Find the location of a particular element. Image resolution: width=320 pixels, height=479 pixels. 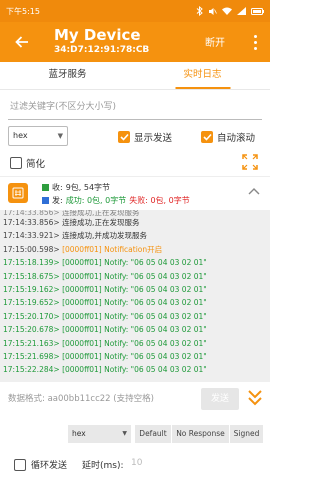

auto-scroll-label: 自动滚动 is located at coordinates (236, 138).